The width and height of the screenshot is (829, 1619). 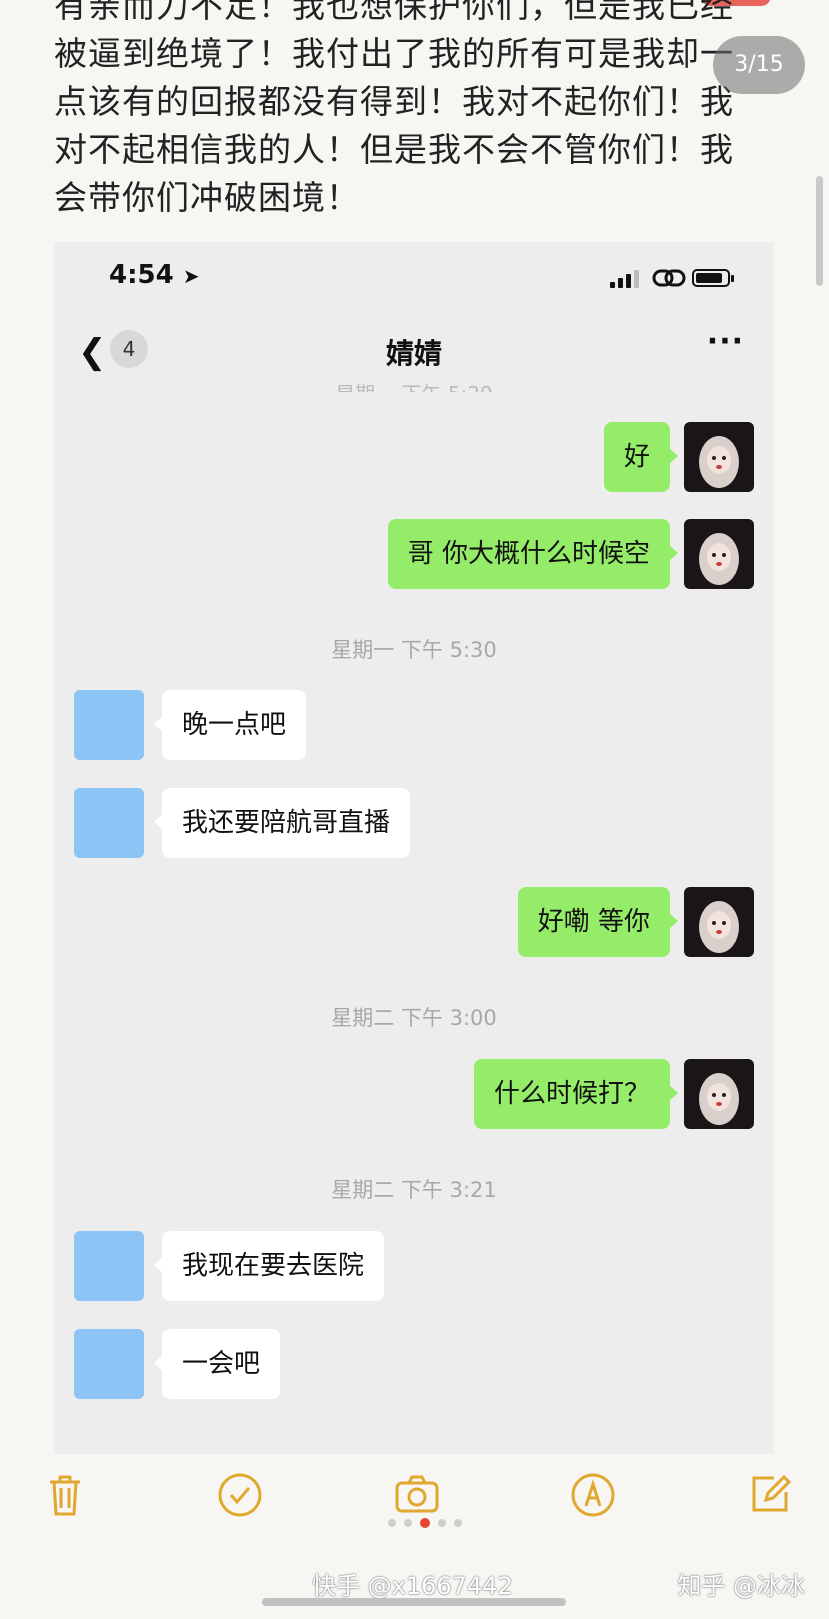 What do you see at coordinates (413, 353) in the screenshot?
I see `chat-title: 婧婧` at bounding box center [413, 353].